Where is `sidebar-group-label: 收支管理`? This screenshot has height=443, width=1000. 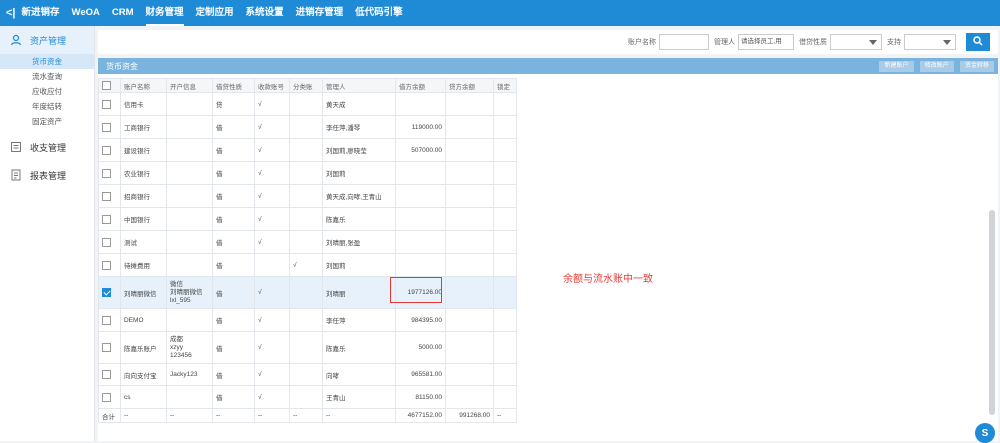
sidebar-group-label: 收支管理 is located at coordinates (48, 147).